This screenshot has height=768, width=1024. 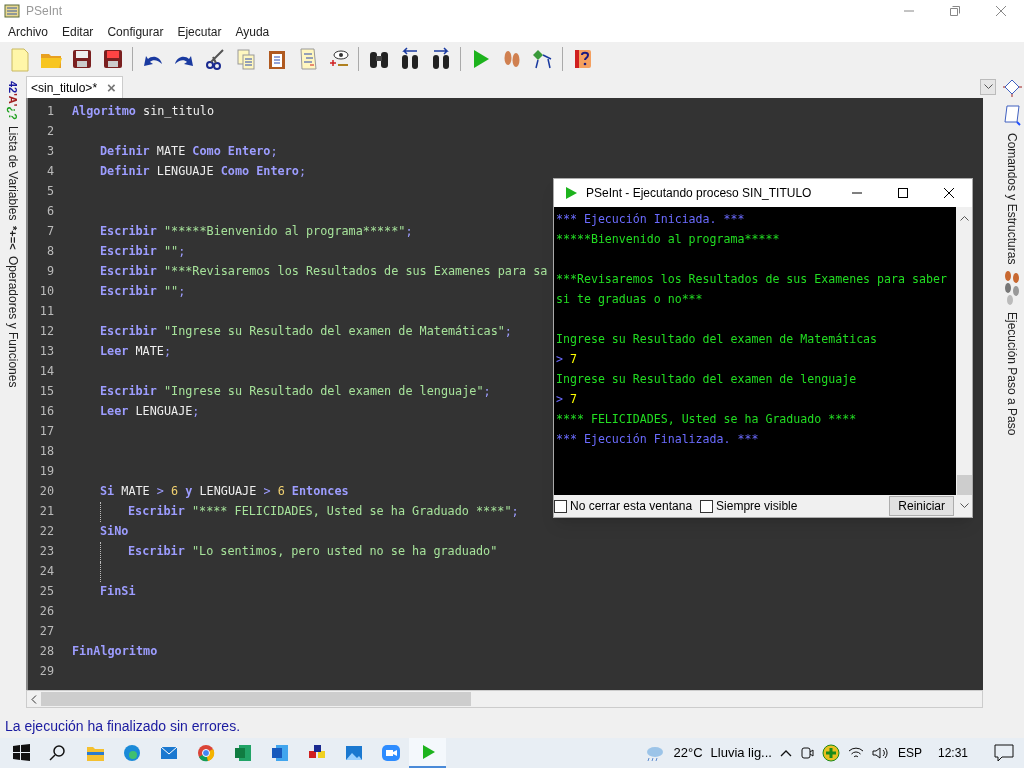 I want to click on language-indicator: ESP, so click(x=909, y=753).